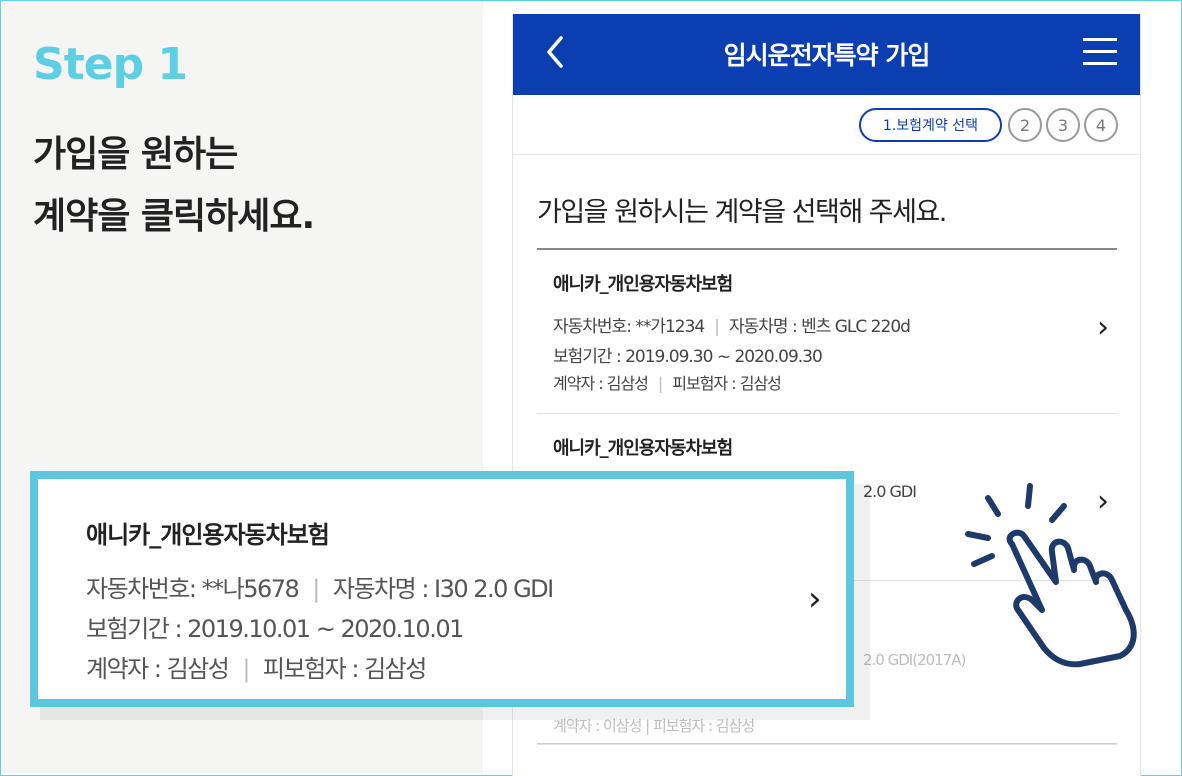  I want to click on instruction-line-1: 가입을 원하는, so click(135, 154).